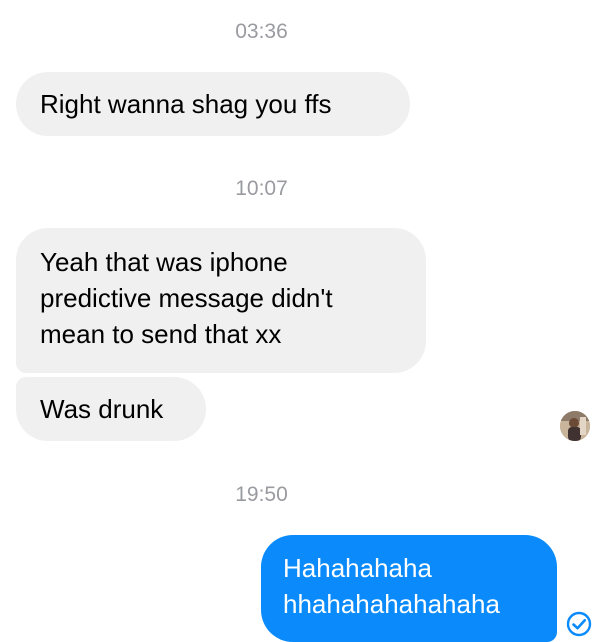 The height and width of the screenshot is (642, 600). Describe the element at coordinates (391, 604) in the screenshot. I see `message-line: hhahahahahahaha` at that location.